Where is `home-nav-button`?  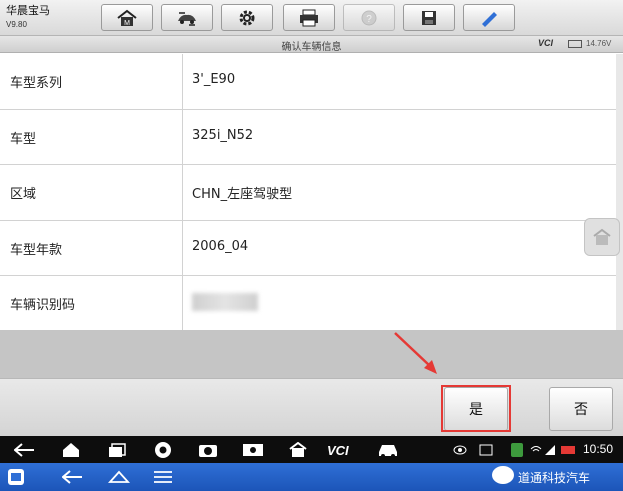 home-nav-button is located at coordinates (71, 449).